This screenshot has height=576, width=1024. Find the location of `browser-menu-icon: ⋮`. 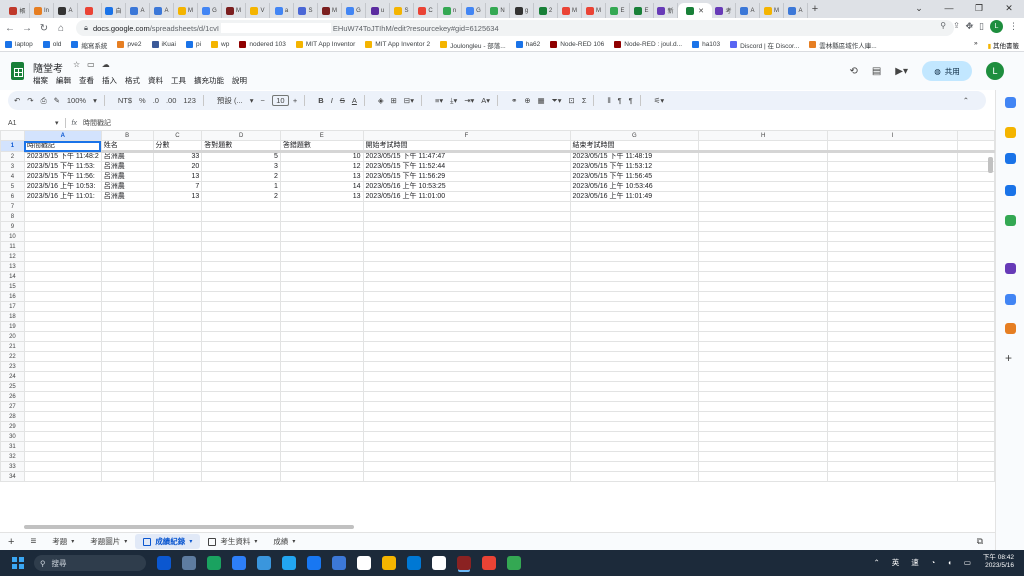

browser-menu-icon: ⋮ is located at coordinates (1013, 26).